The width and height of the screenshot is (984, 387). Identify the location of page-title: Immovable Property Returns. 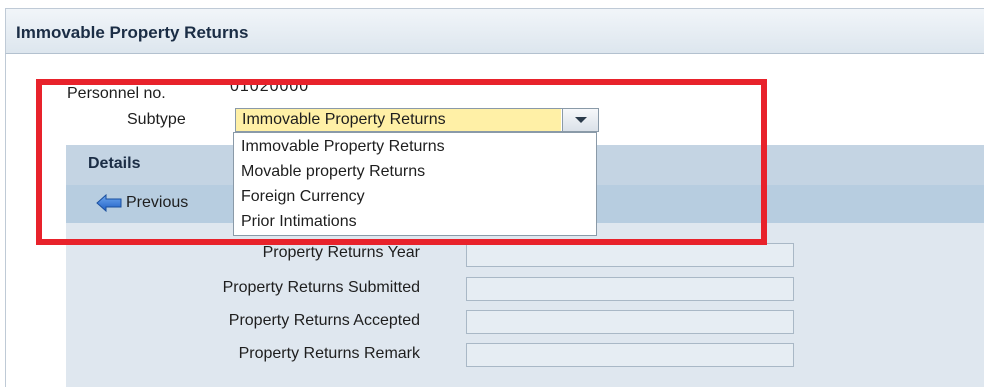
(132, 32).